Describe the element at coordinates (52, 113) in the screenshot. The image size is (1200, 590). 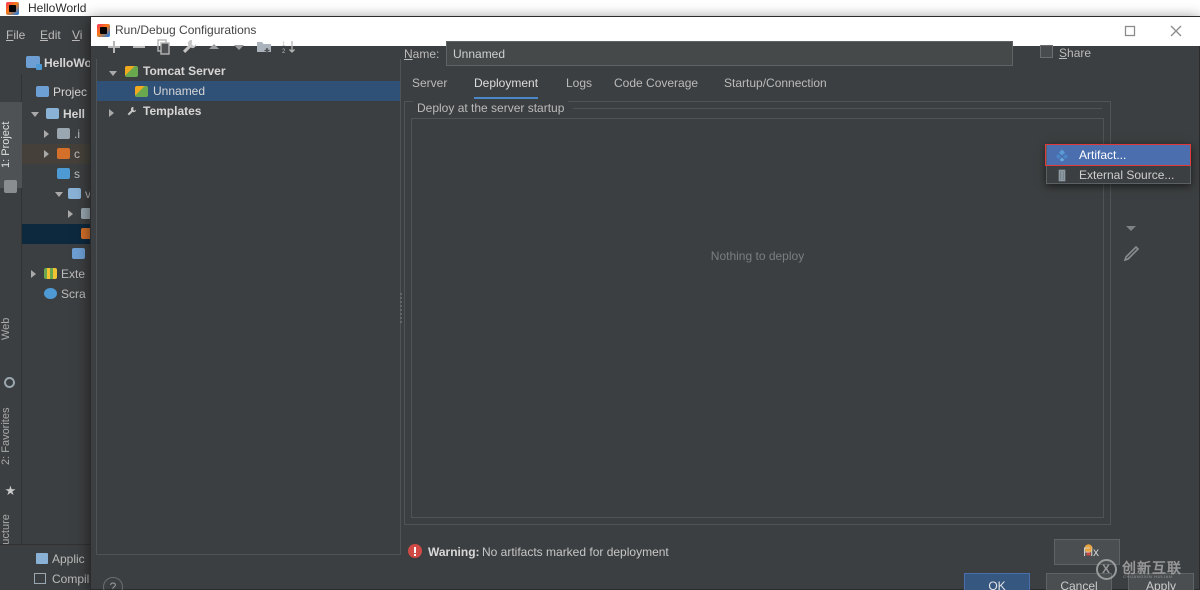
I see `module-icon` at that location.